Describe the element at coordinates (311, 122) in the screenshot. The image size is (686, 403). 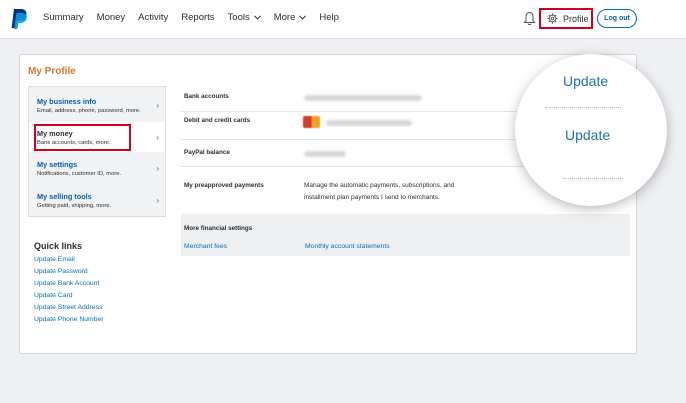
I see `credit-card-icon` at that location.